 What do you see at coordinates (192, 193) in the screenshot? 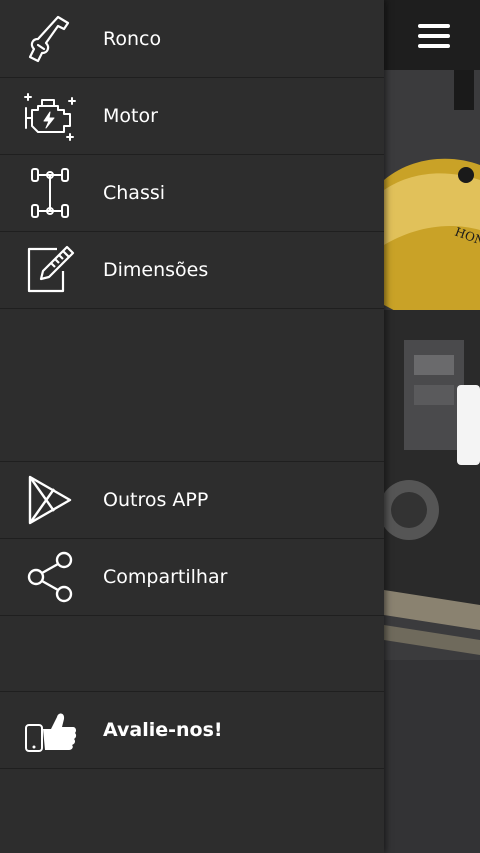
I see `menu-item-chassi: Chassi` at bounding box center [192, 193].